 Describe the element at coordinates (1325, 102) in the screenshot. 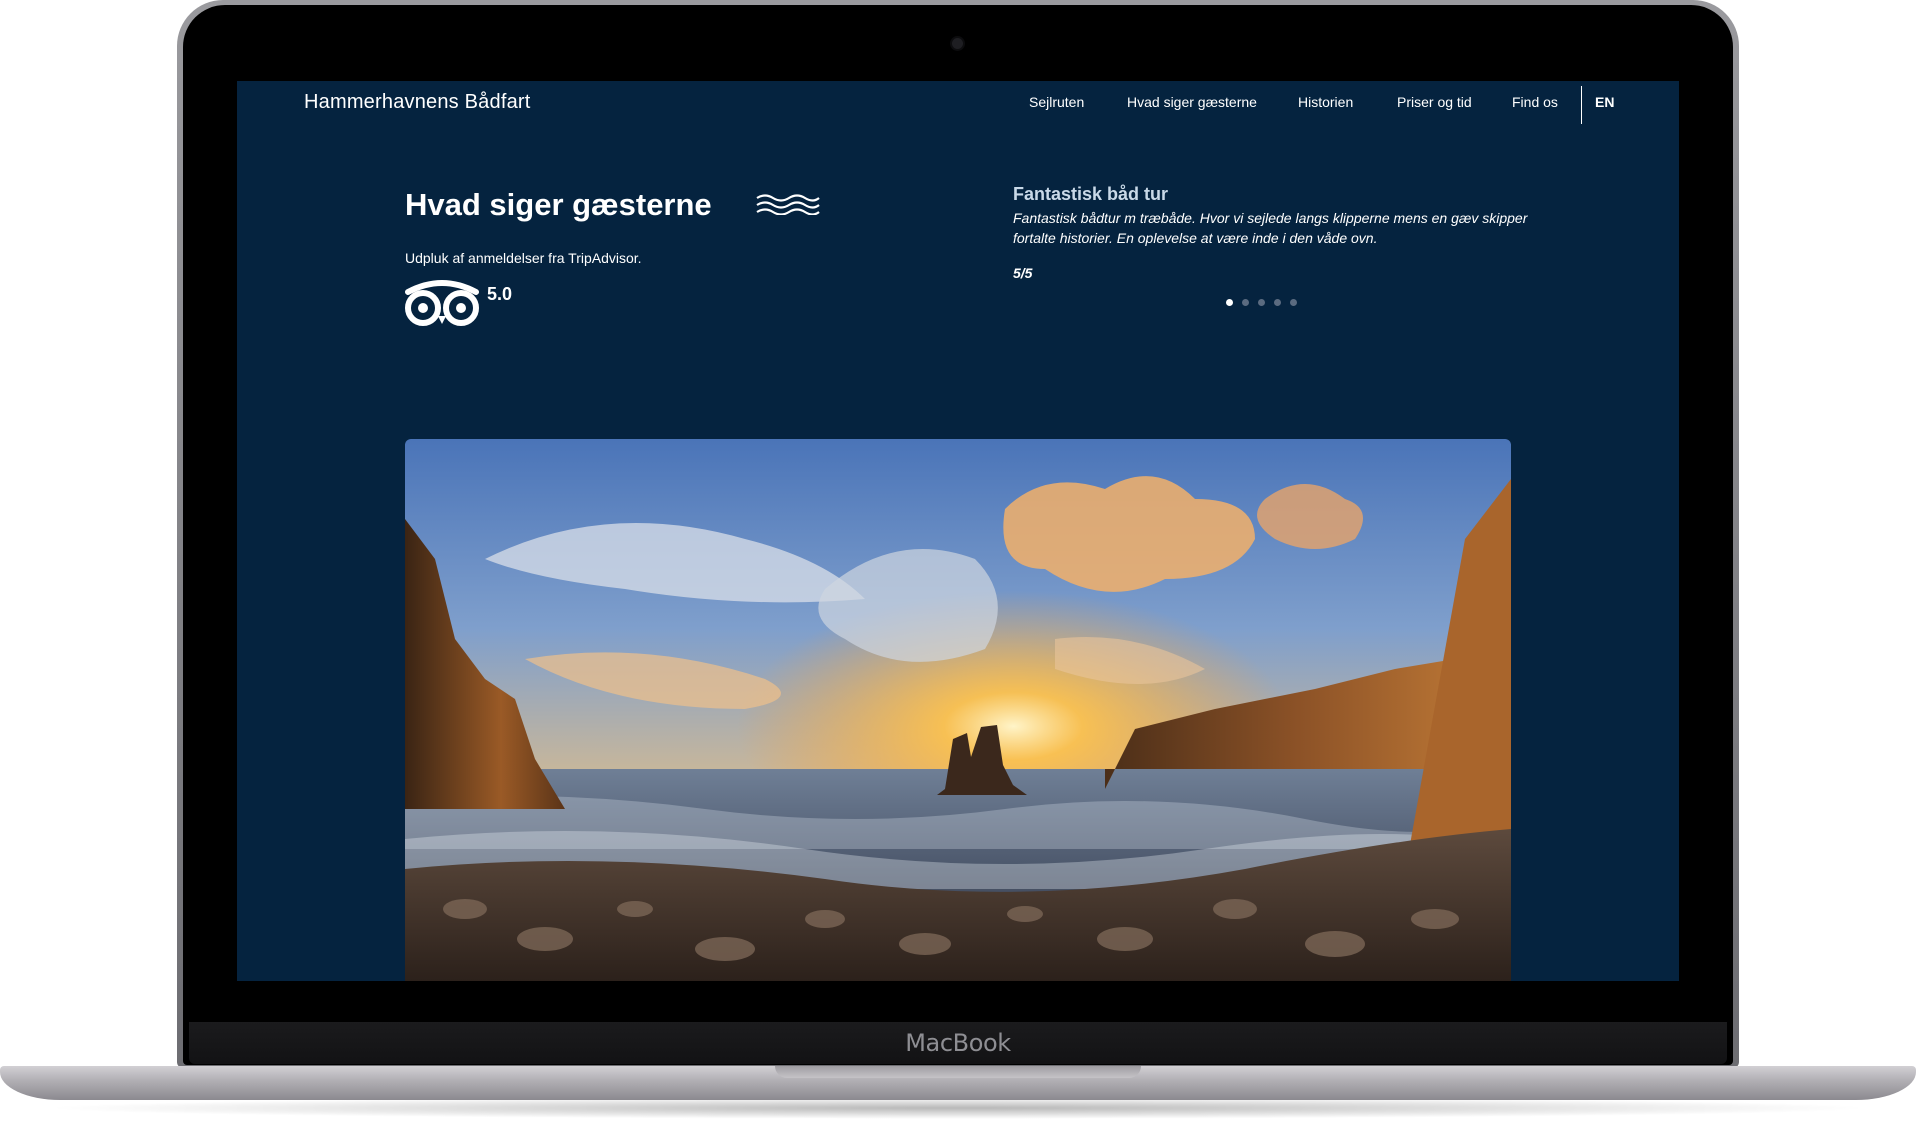

I see `nav-item-historien: Historien` at that location.